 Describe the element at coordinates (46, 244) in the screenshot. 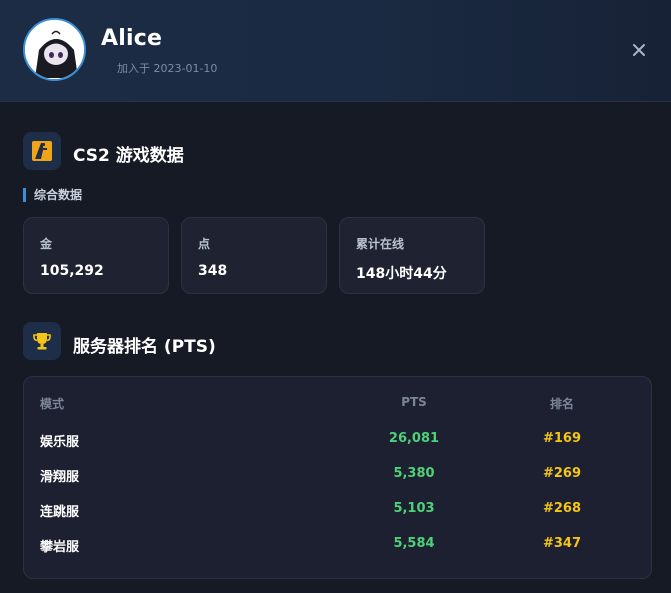

I see `stat-label: 金` at that location.